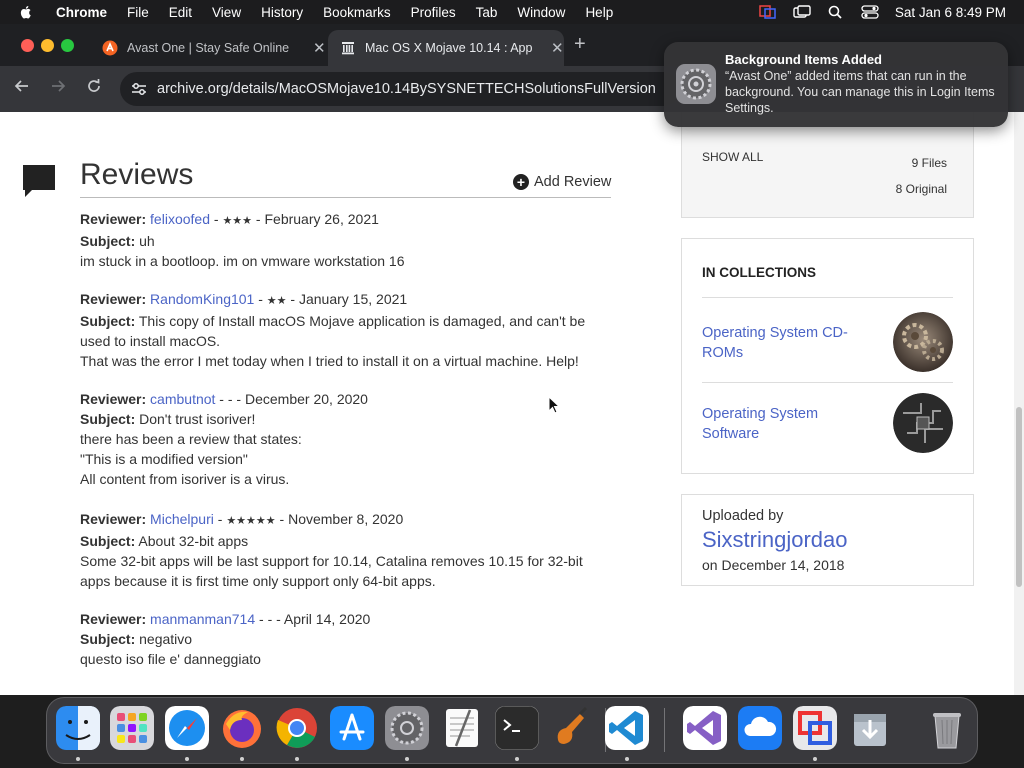 The height and width of the screenshot is (768, 1024). I want to click on reviewer-link: RandomKing101, so click(202, 299).